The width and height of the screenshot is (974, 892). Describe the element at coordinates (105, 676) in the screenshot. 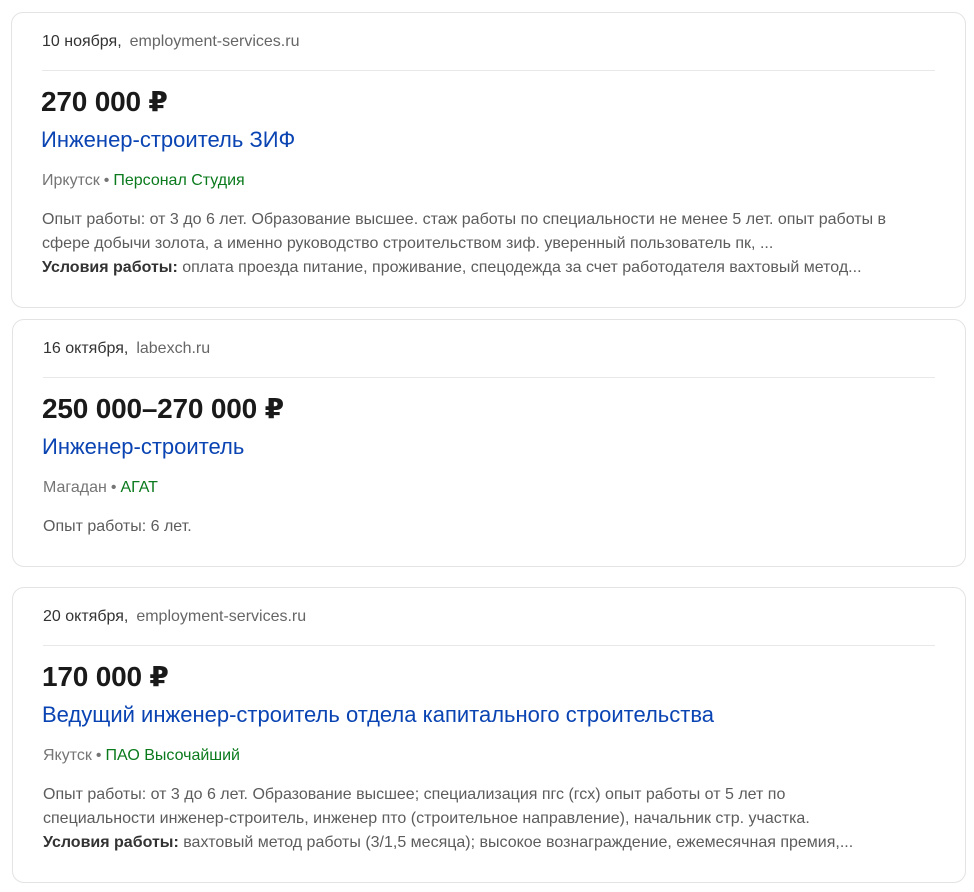

I see `vacancy-salary: 170 000 ₽` at that location.